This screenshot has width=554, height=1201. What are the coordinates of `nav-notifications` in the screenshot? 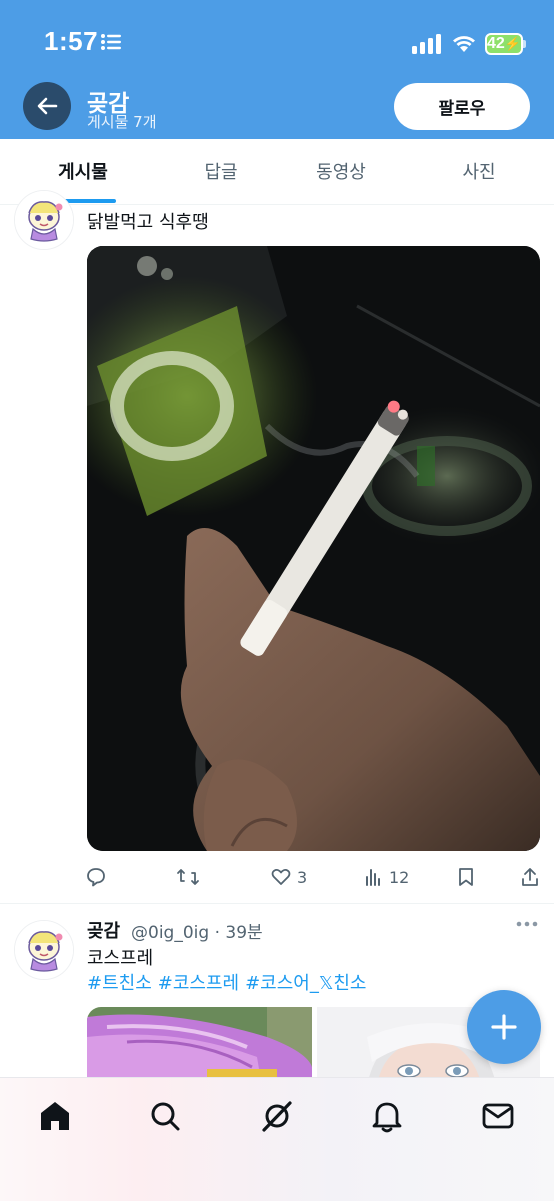 It's located at (387, 1116).